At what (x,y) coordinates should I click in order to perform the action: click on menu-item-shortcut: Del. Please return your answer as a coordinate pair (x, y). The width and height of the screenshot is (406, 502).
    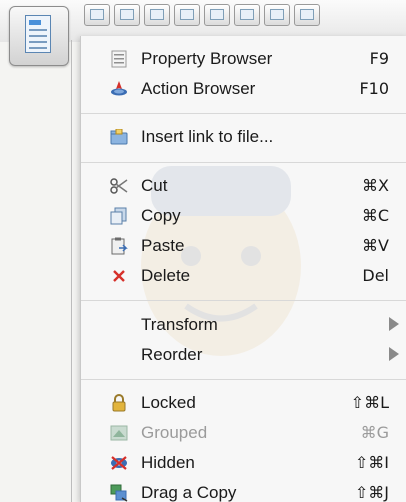
    Looking at the image, I should click on (375, 275).